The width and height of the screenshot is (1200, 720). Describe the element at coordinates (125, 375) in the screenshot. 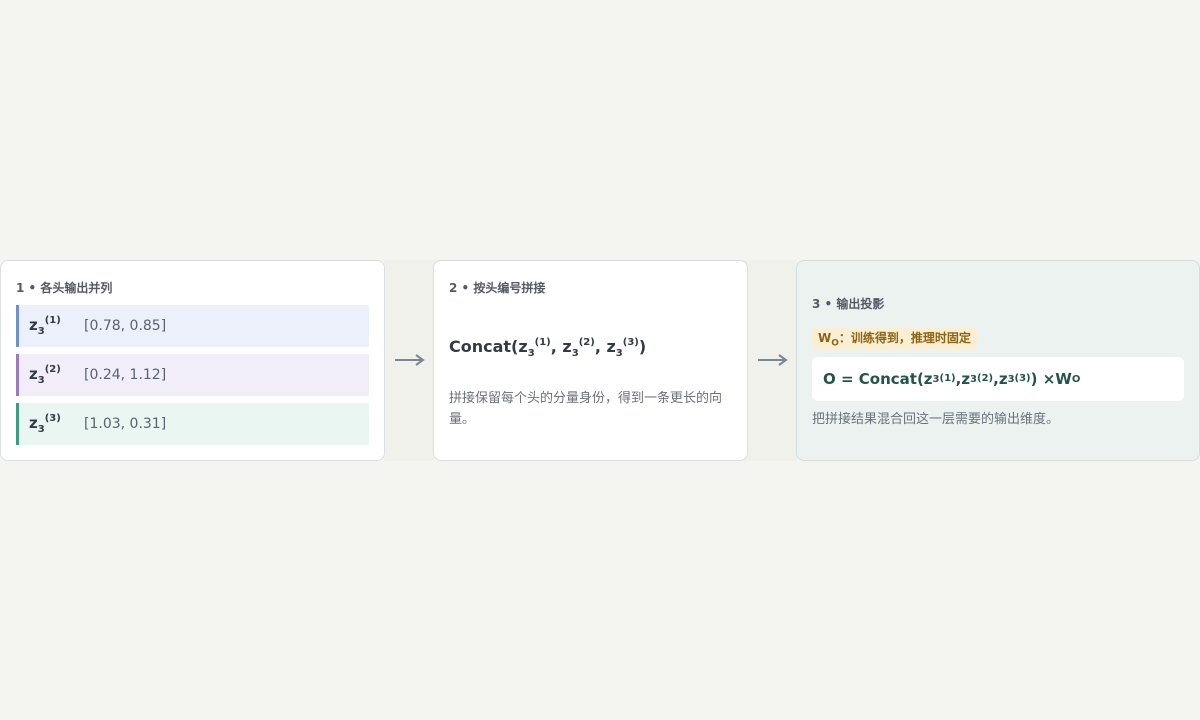

I see `head-2-vector: [0.24, 1.12]` at that location.